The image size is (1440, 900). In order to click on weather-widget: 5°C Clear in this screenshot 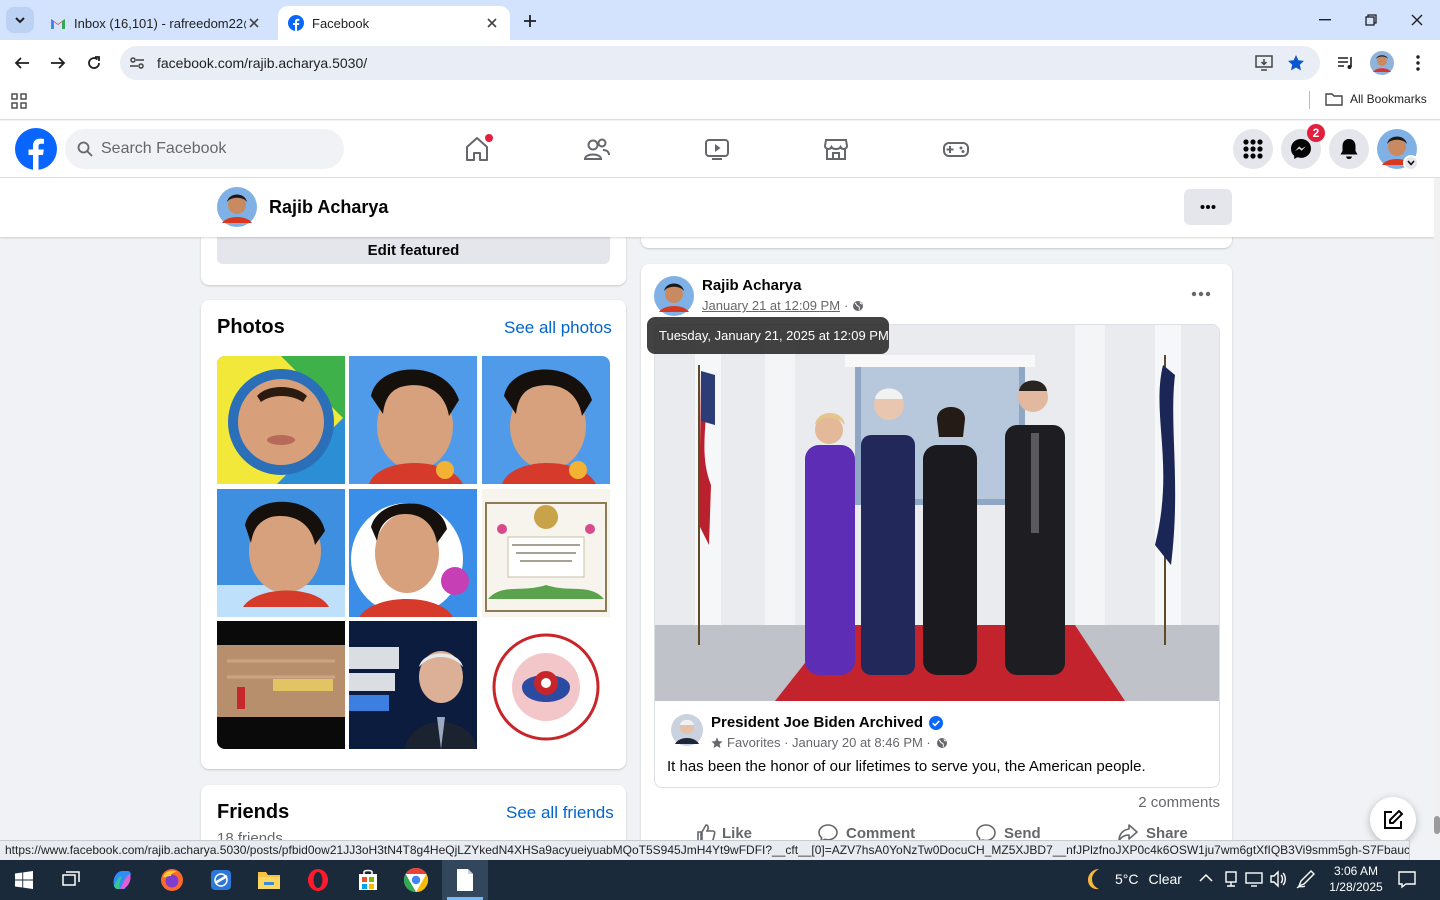, I will do `click(1132, 879)`.